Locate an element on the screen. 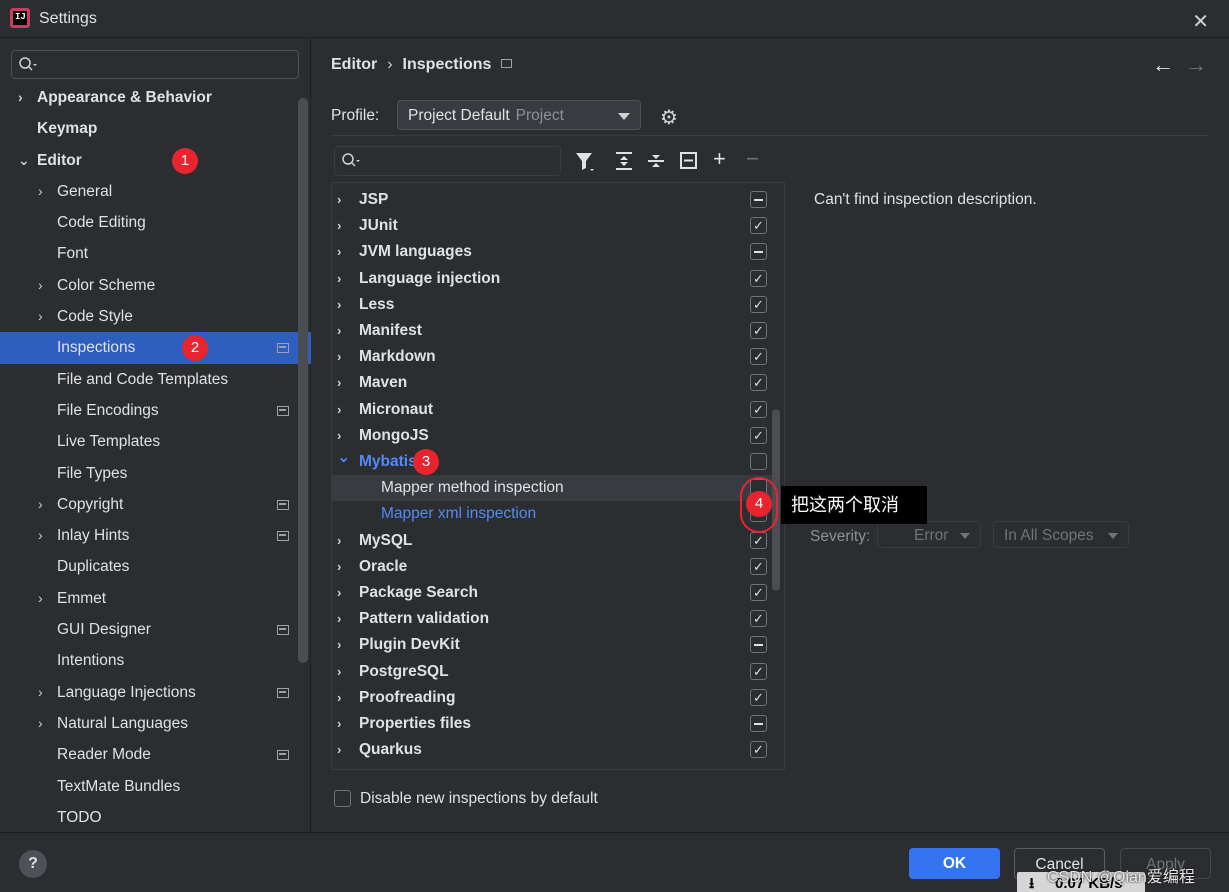 This screenshot has height=892, width=1229. inspection-row-plugin-devkit: › Plugin DevKit is located at coordinates (552, 645).